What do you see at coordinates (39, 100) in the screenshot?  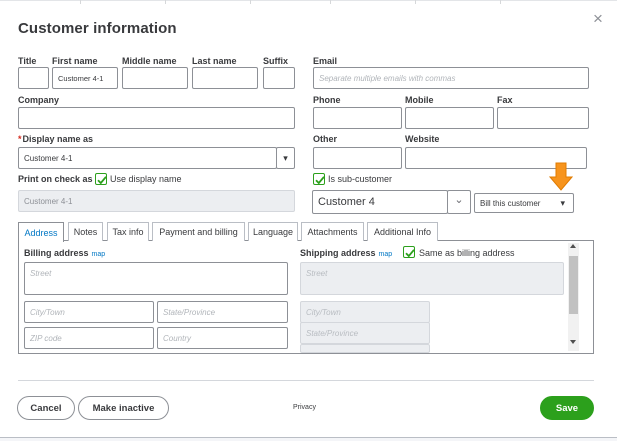 I see `company-label: Company` at bounding box center [39, 100].